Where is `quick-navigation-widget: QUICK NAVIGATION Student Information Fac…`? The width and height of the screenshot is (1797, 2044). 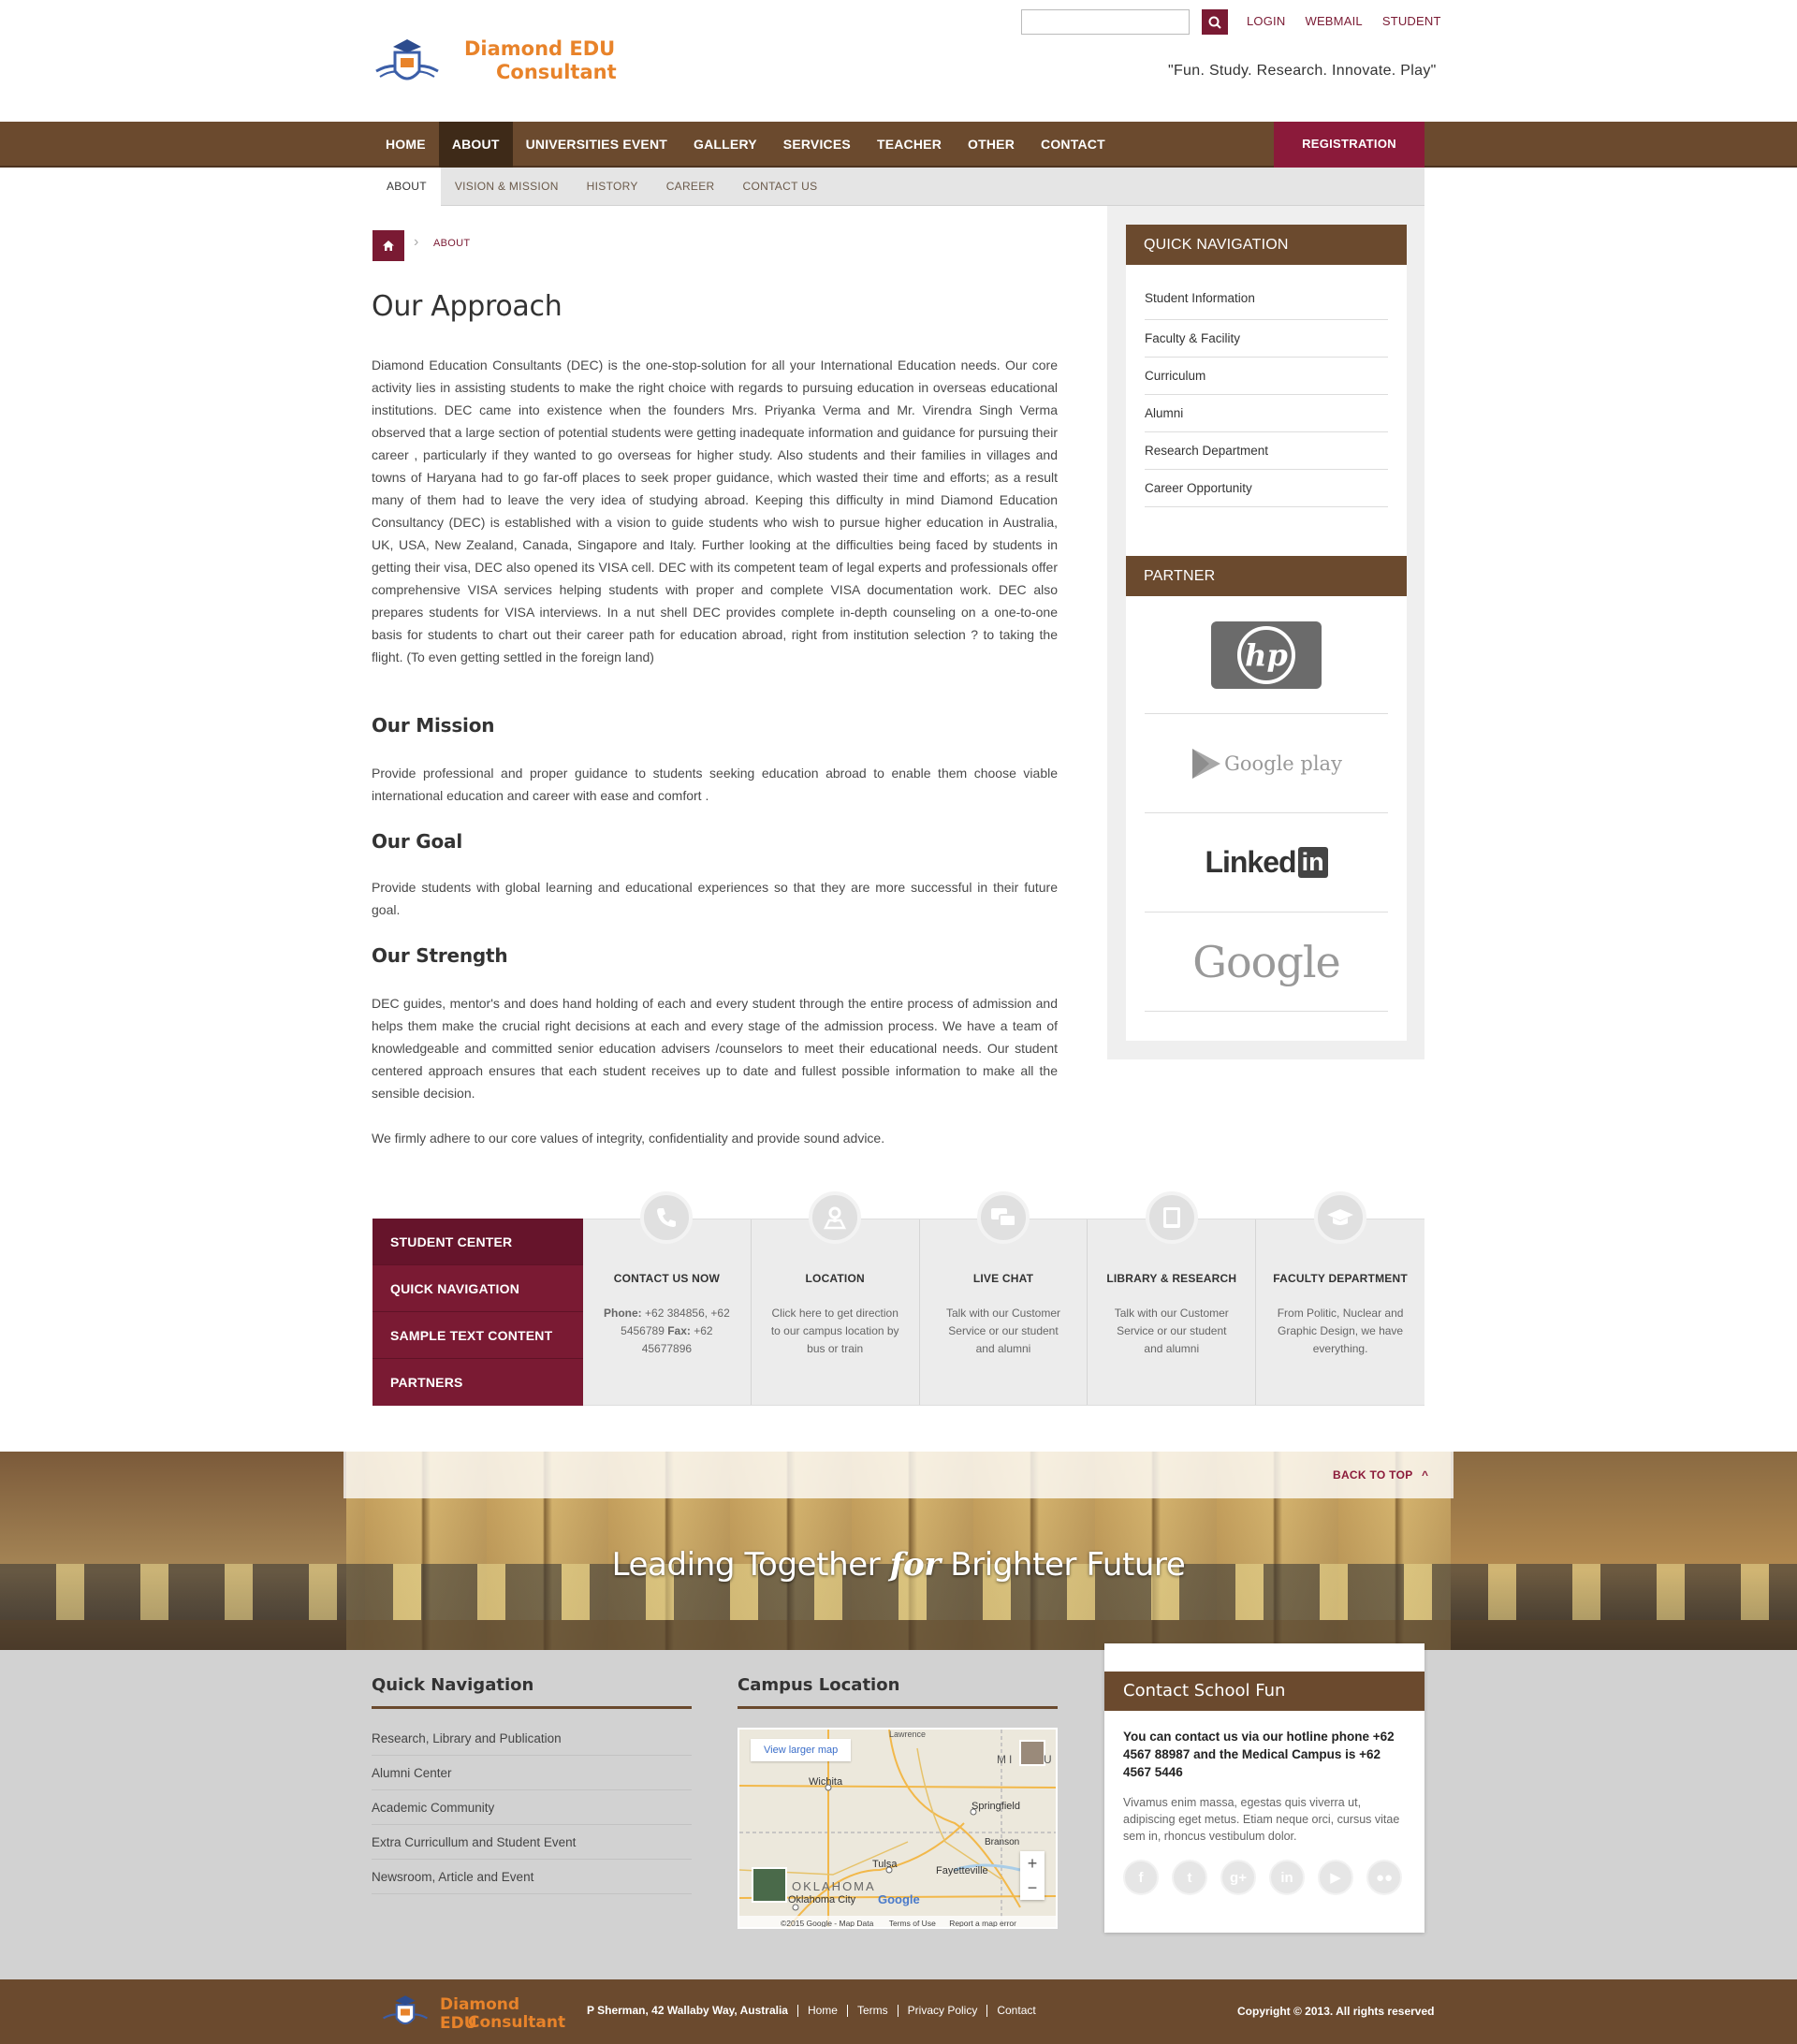
quick-navigation-widget: QUICK NAVIGATION Student Information Fac… is located at coordinates (1266, 390).